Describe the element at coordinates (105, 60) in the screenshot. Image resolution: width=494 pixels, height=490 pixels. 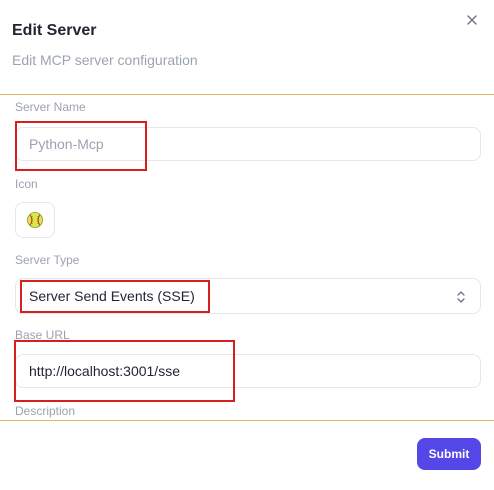
I see `dialog-subtitle: Edit MCP server configuration` at that location.